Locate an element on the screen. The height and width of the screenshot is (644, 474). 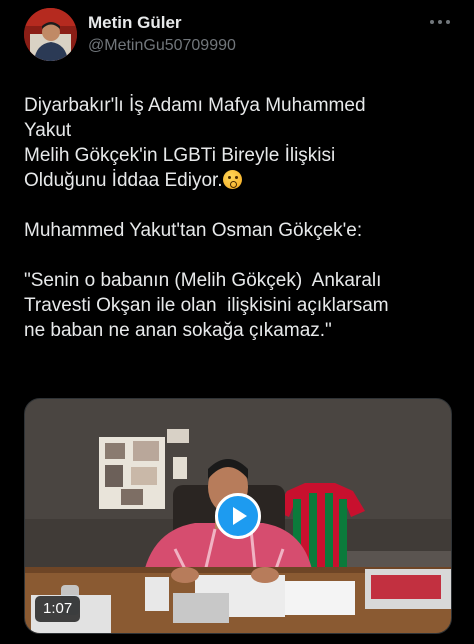
profile-photo-icon is located at coordinates (50, 34).